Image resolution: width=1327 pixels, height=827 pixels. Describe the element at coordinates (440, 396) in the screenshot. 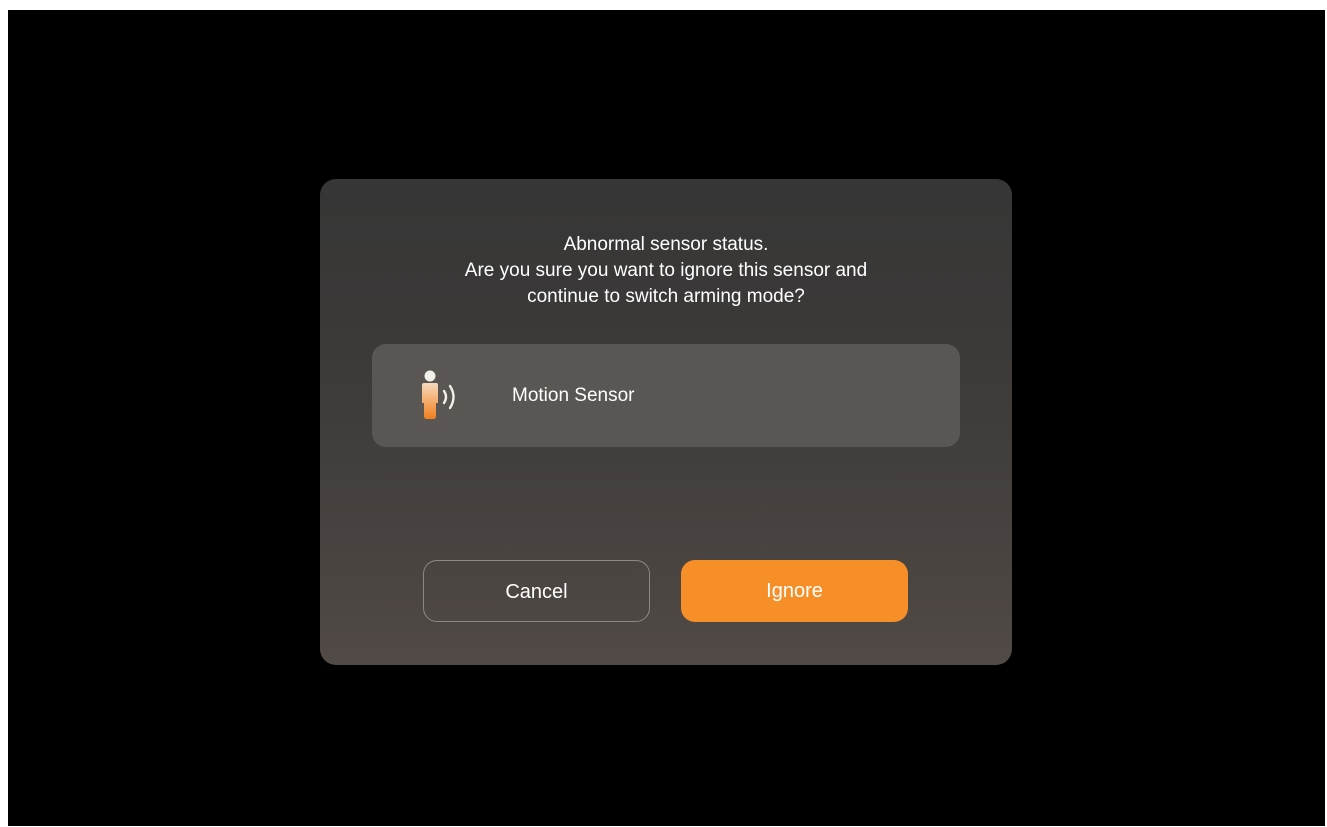

I see `motion-sensor-icon` at that location.